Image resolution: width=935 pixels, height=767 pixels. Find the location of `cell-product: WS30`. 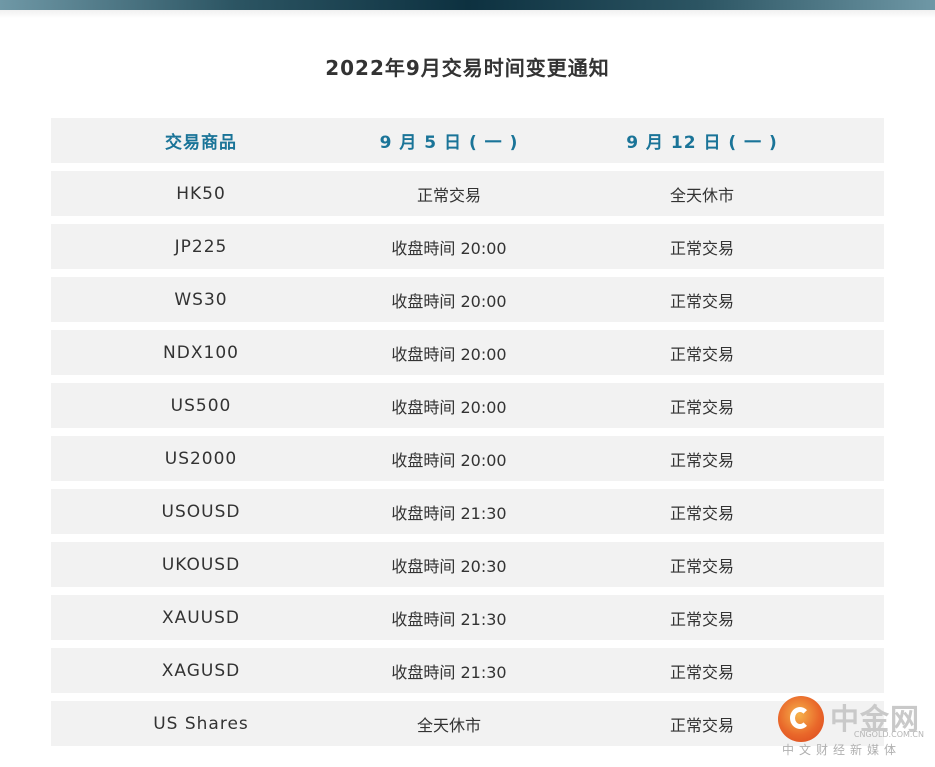

cell-product: WS30 is located at coordinates (201, 299).